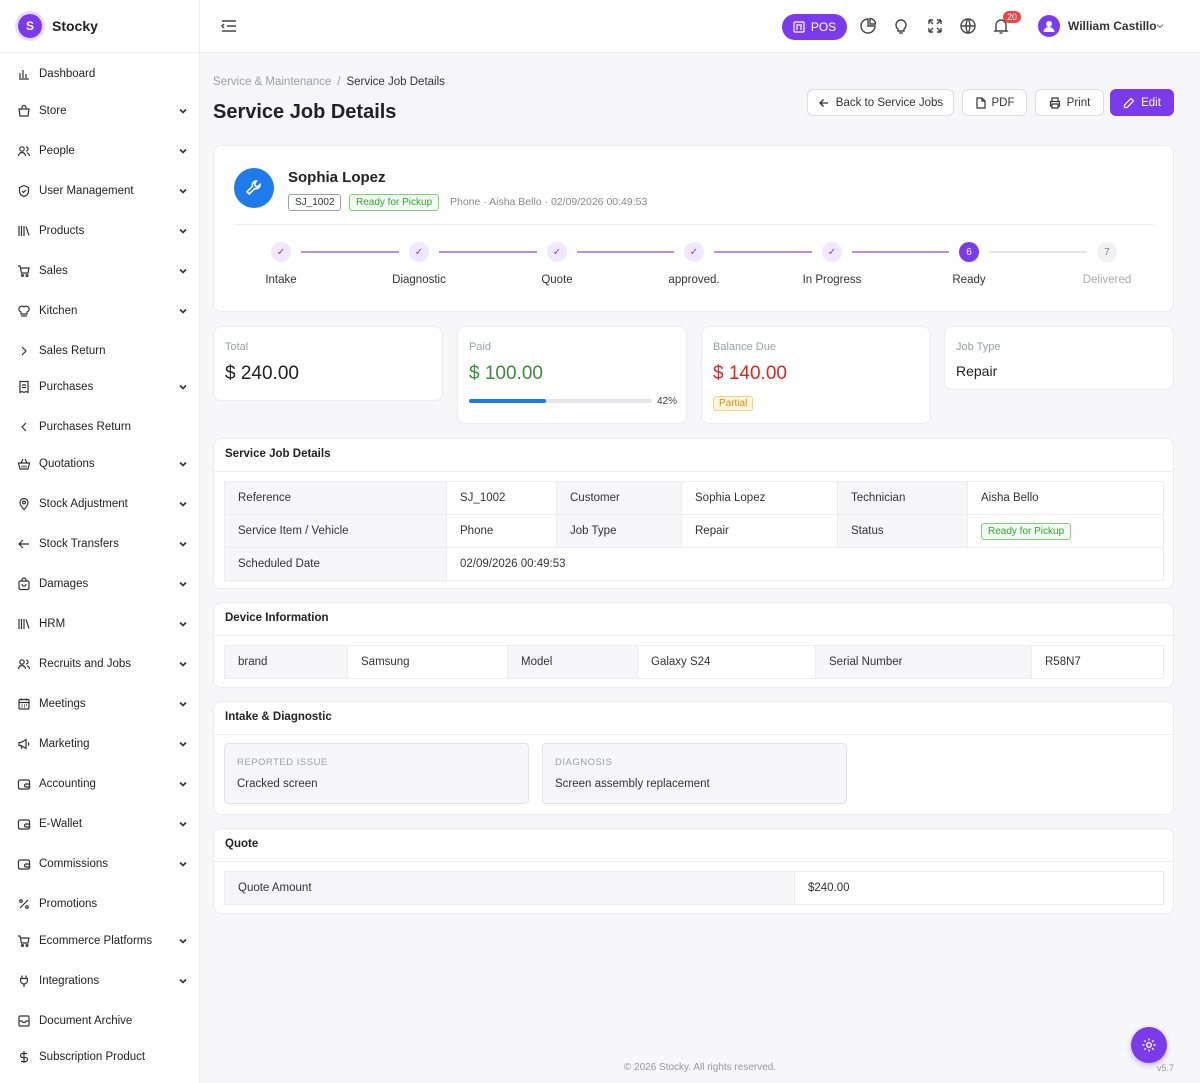 The image size is (1200, 1083). What do you see at coordinates (901, 26) in the screenshot?
I see `lightbulb-icon` at bounding box center [901, 26].